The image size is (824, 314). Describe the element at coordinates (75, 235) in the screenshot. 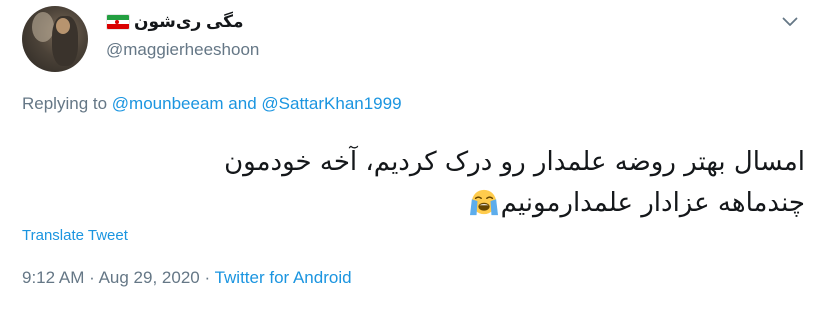

I see `translate-tweet-link: Translate Tweet` at that location.